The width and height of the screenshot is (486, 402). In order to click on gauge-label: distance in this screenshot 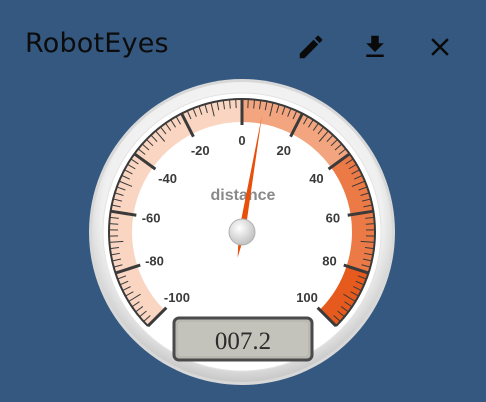, I will do `click(243, 195)`.